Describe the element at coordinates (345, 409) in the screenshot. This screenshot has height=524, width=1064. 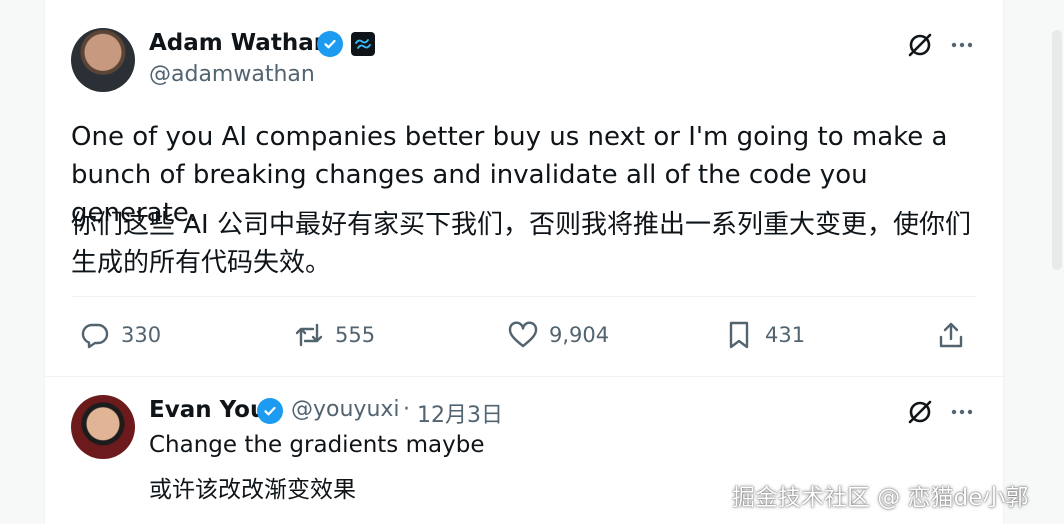
I see `reply-author-handle: @youyuxi` at that location.